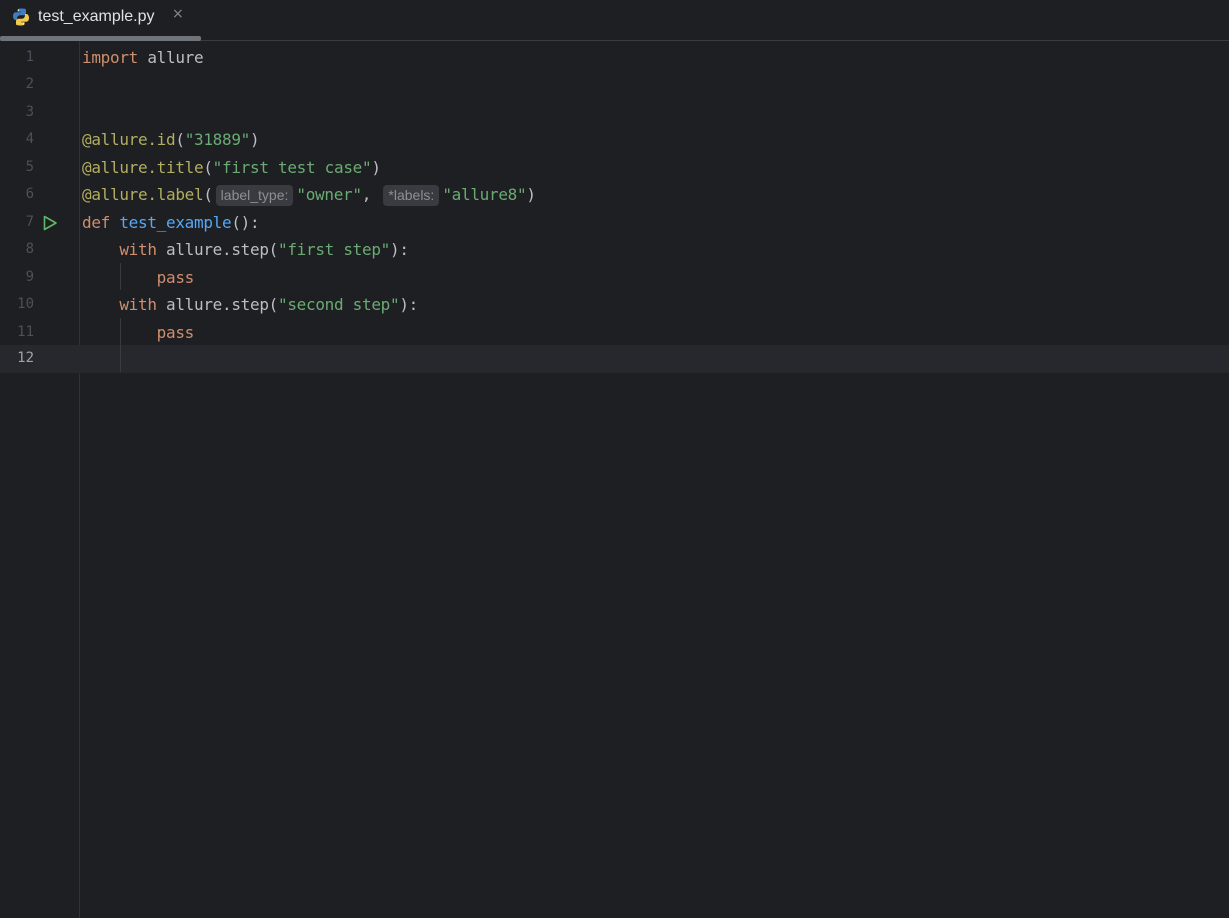 The height and width of the screenshot is (918, 1229). Describe the element at coordinates (25, 358) in the screenshot. I see `line-number: 12` at that location.